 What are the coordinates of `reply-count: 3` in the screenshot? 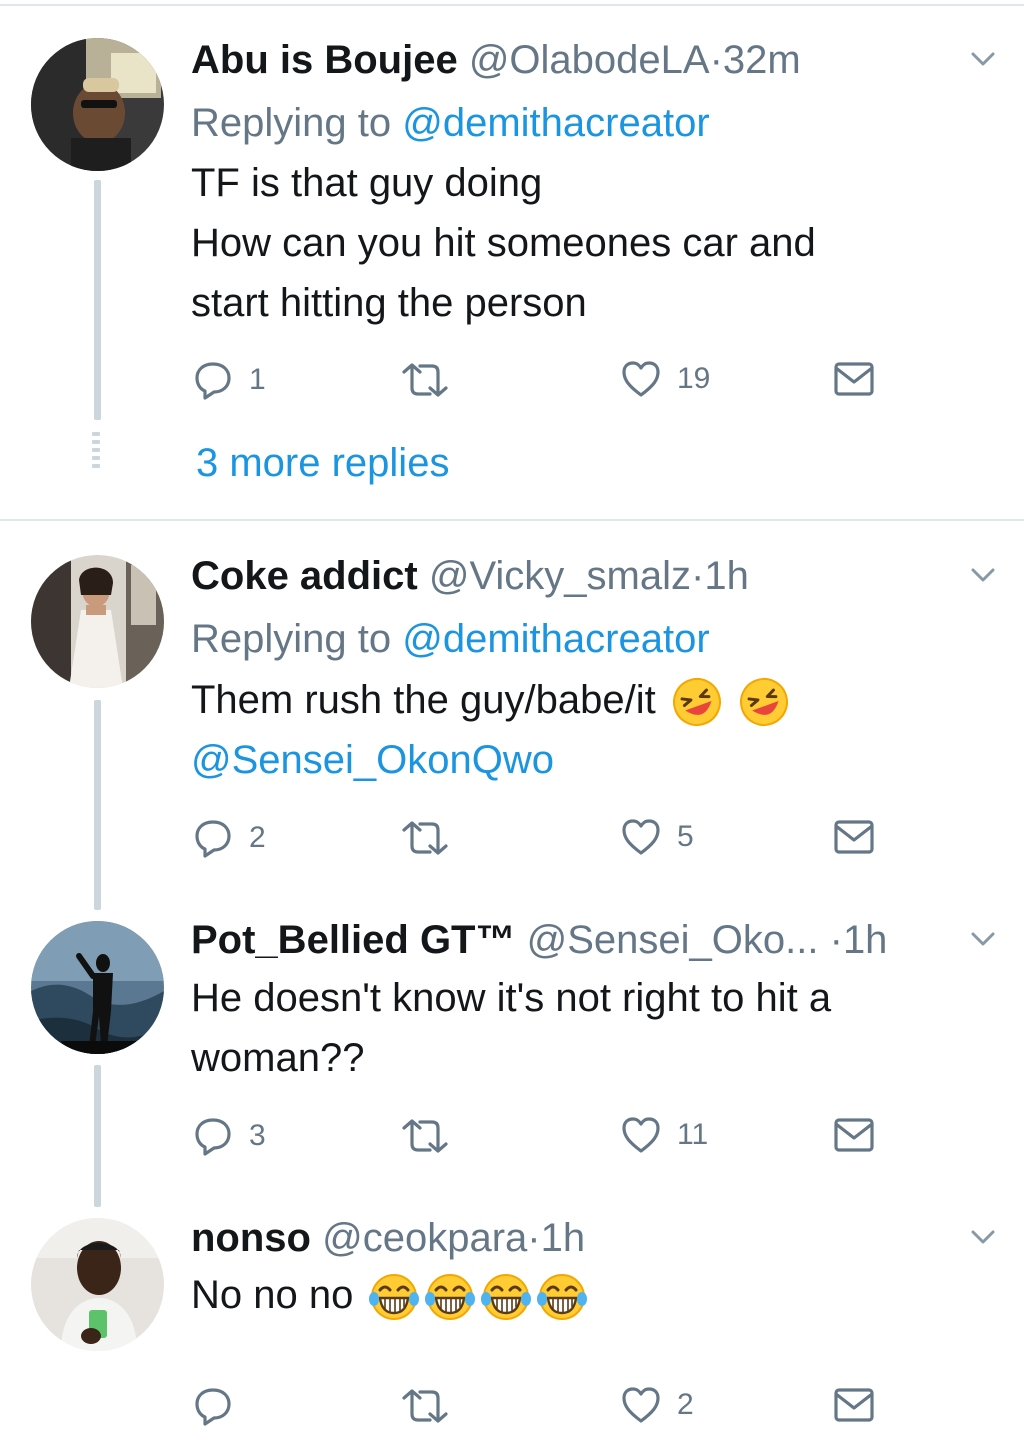 It's located at (257, 1135).